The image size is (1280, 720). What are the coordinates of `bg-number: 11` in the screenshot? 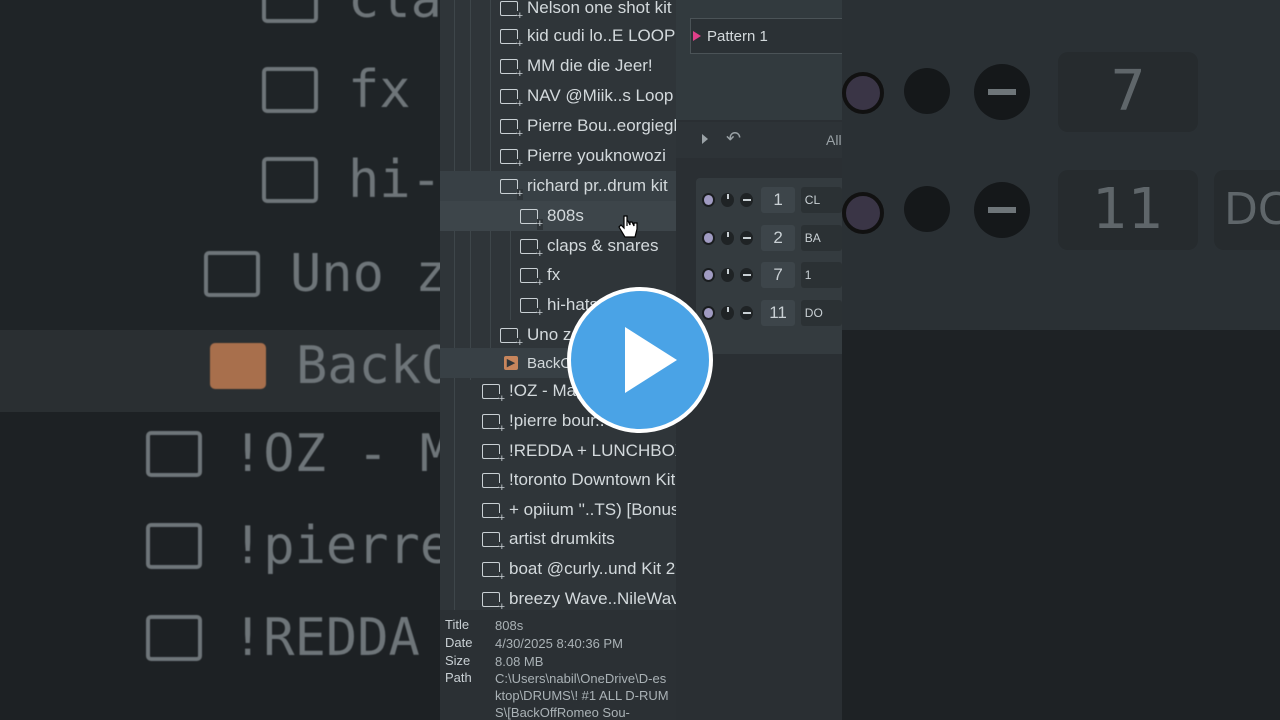 It's located at (1128, 210).